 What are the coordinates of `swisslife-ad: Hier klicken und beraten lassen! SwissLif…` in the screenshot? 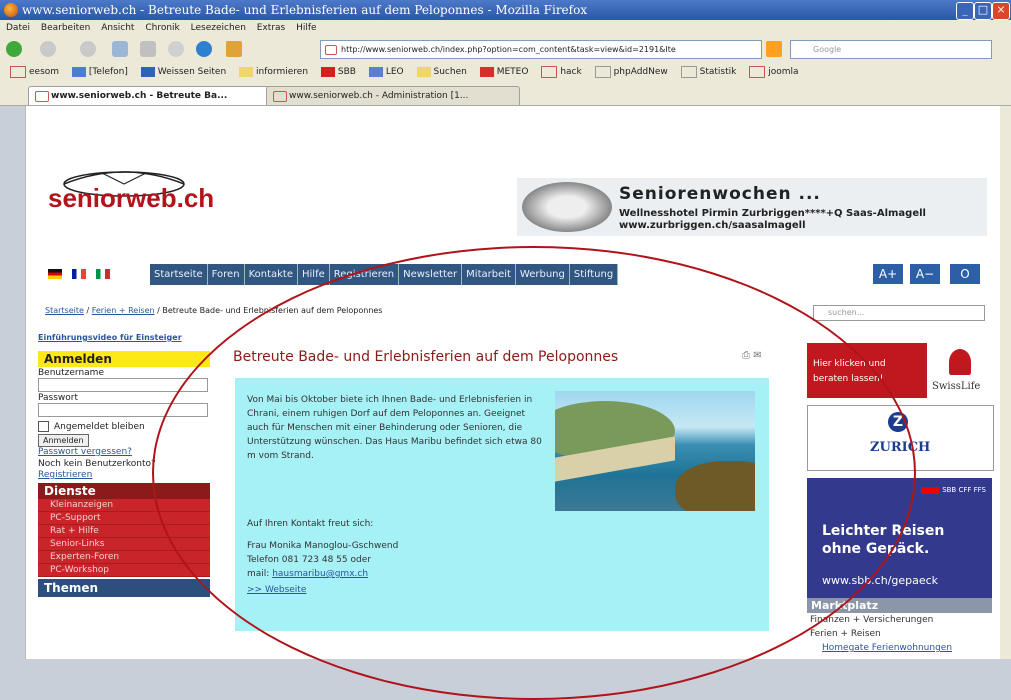 It's located at (899, 370).